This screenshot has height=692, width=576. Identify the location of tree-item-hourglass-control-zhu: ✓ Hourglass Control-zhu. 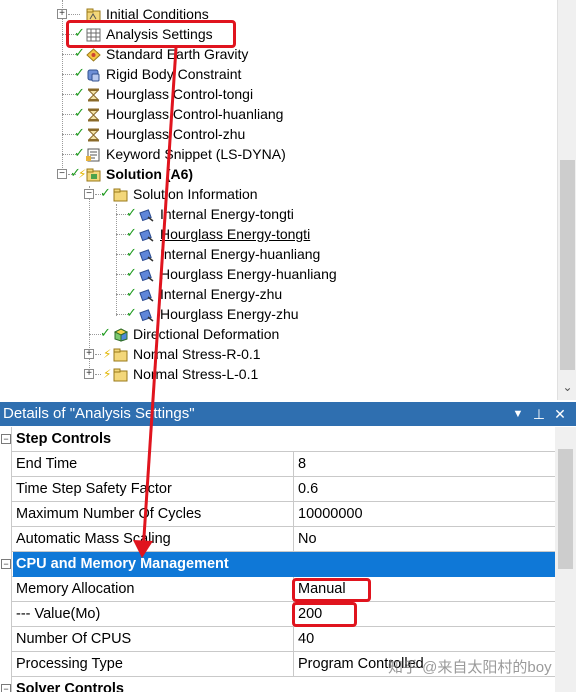
(270, 134).